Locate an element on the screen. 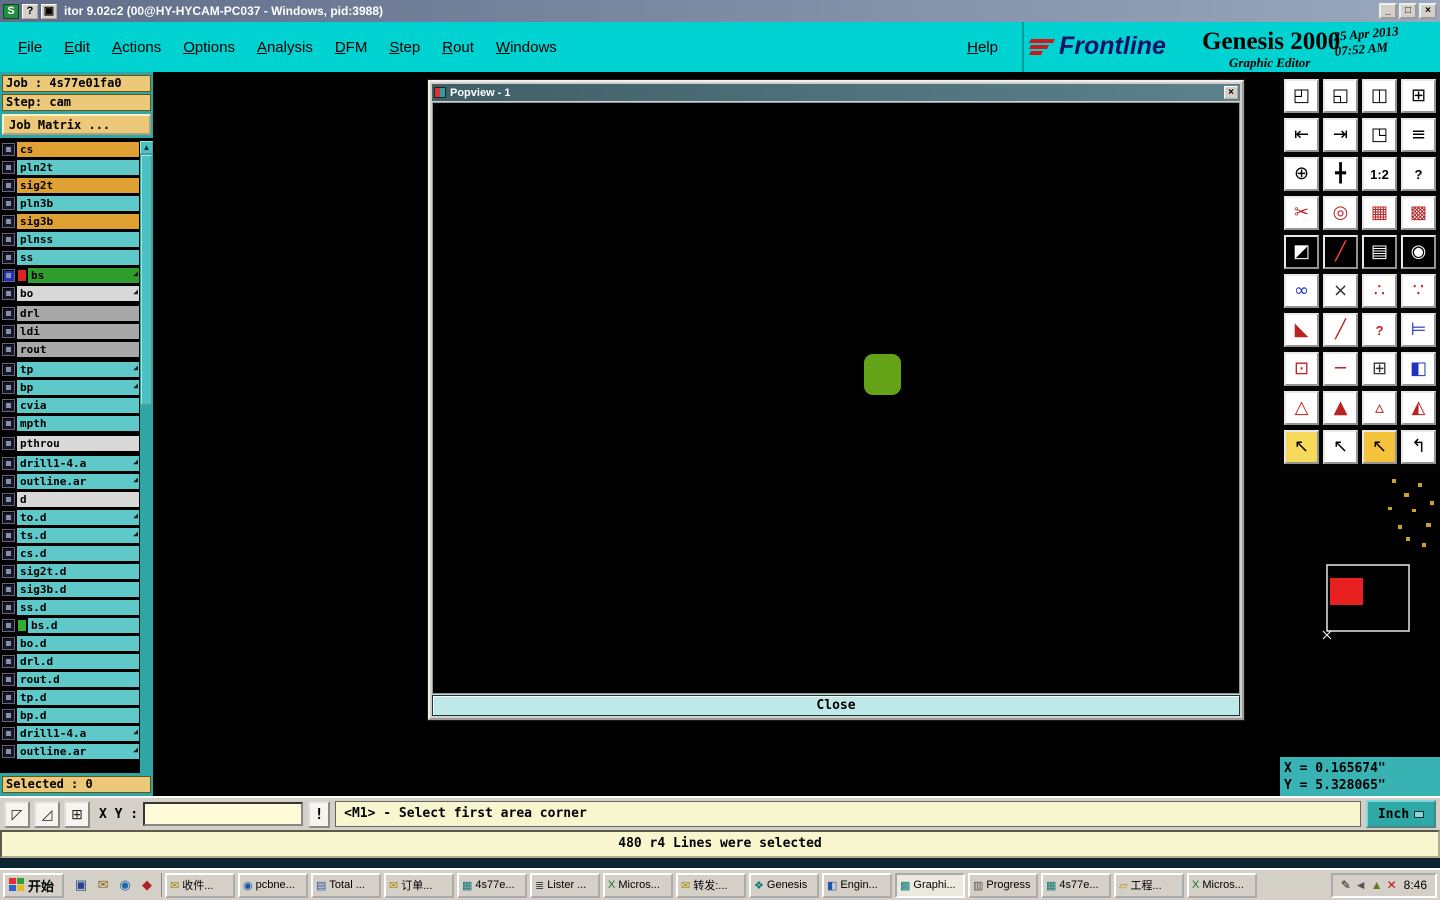  layer-row-ldi: ldi is located at coordinates (70, 331).